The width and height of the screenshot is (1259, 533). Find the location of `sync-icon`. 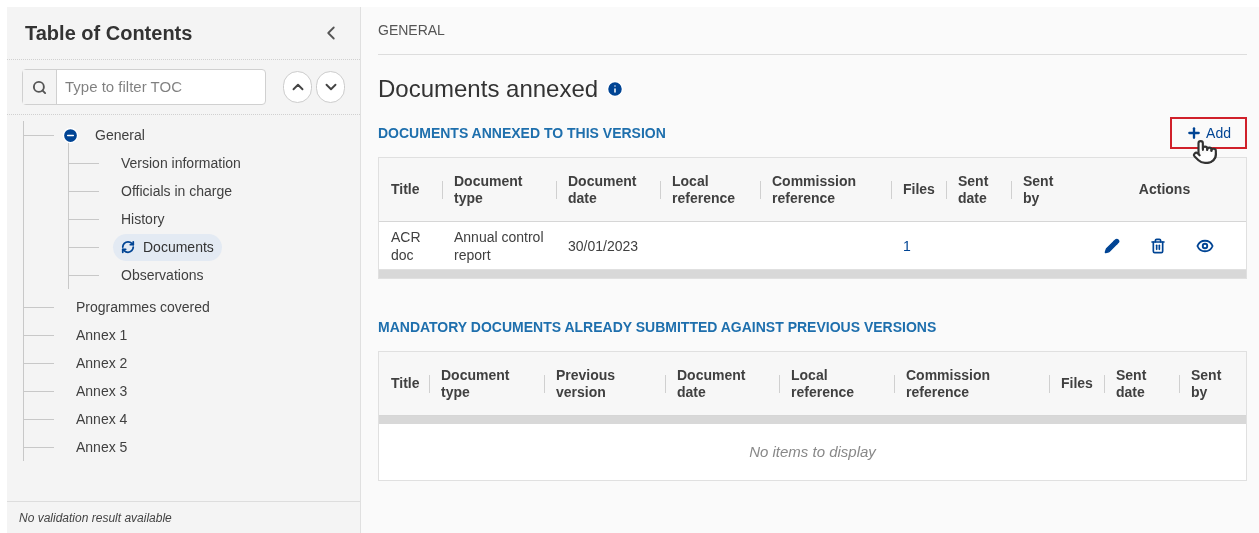

sync-icon is located at coordinates (128, 247).